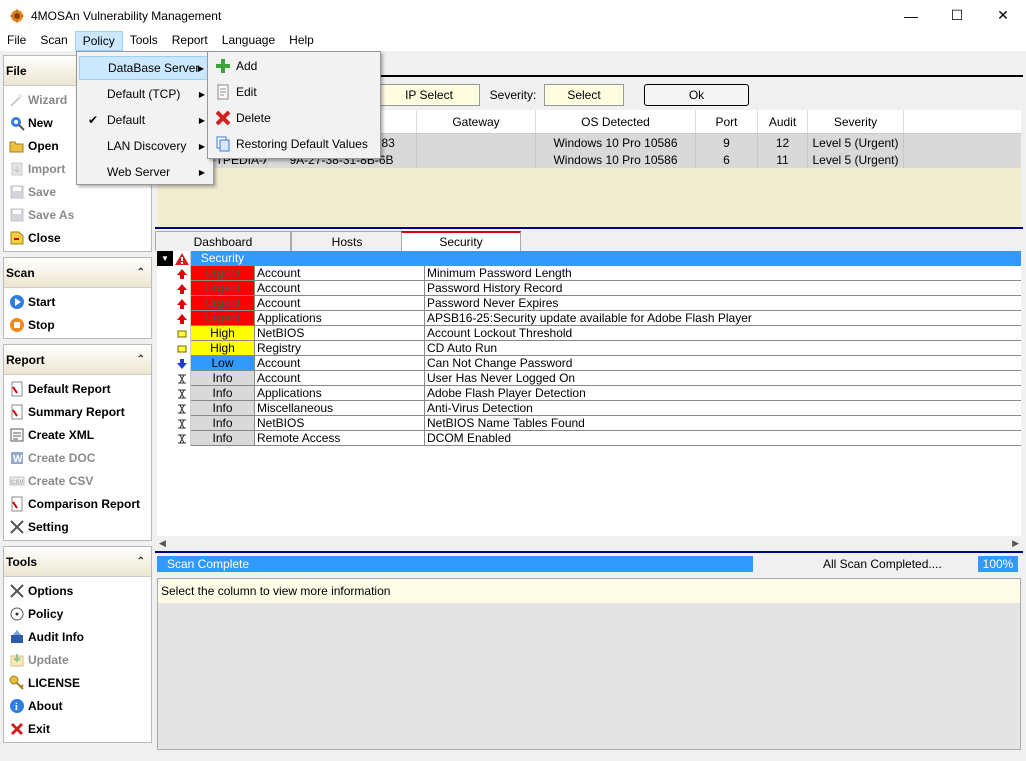  I want to click on sidebar-item-label: Stop, so click(41, 324).